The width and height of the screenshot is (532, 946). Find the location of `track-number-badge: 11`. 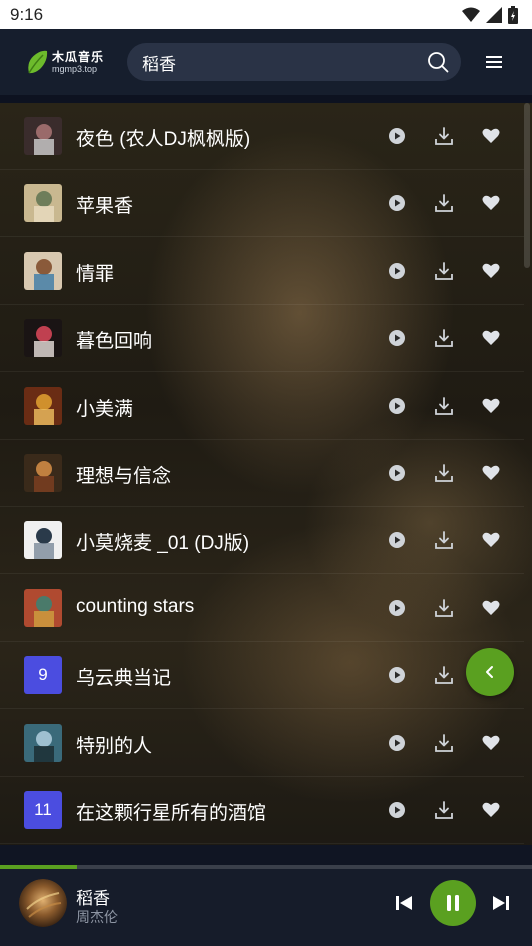

track-number-badge: 11 is located at coordinates (43, 810).